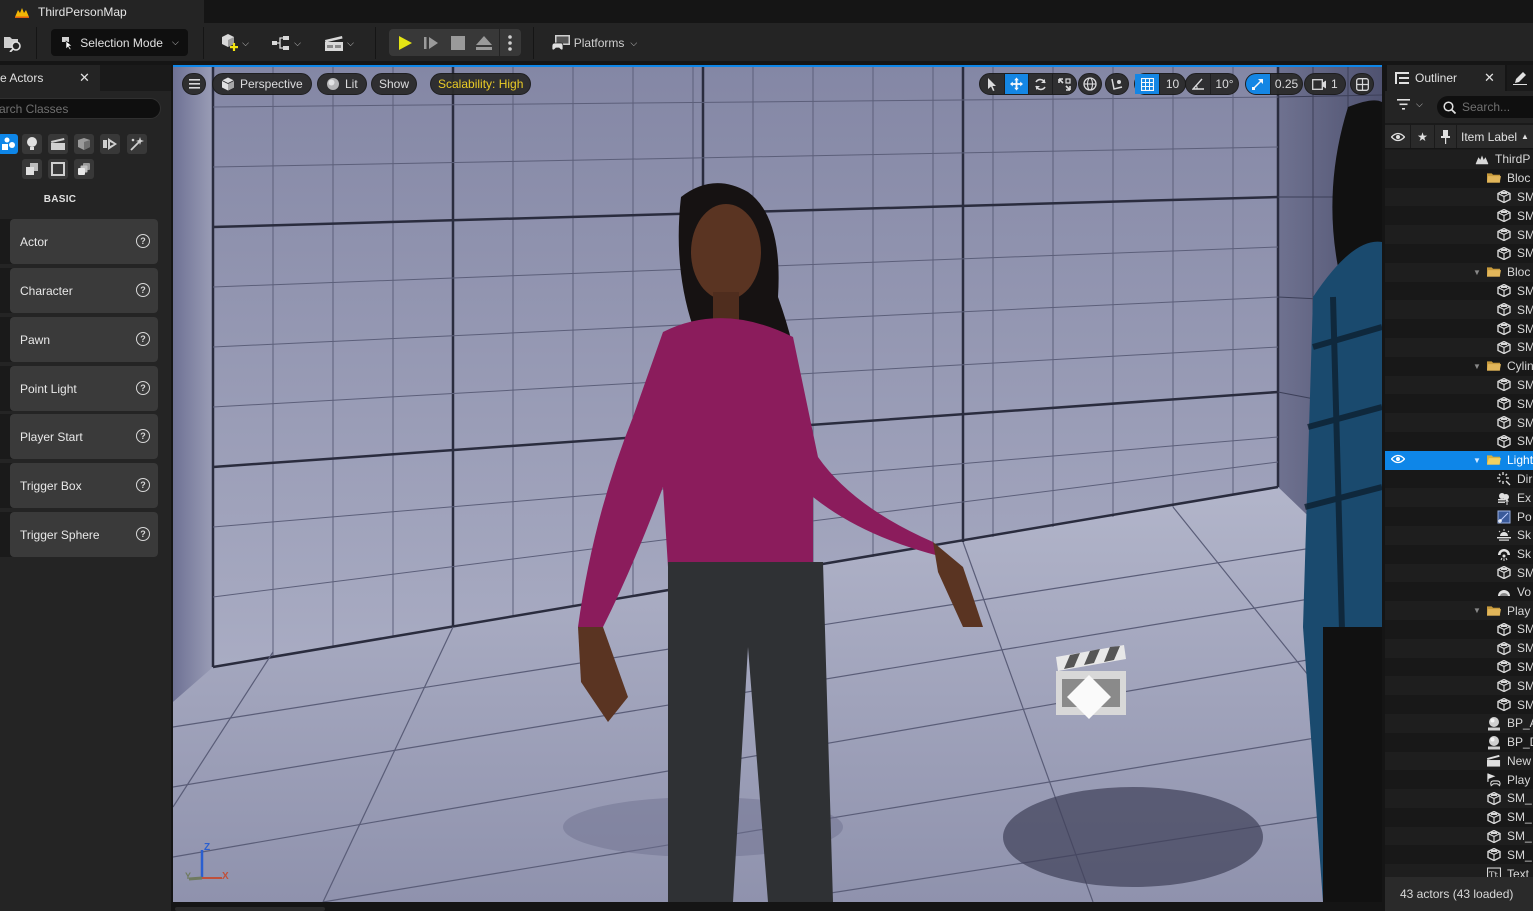 The image size is (1533, 911). Describe the element at coordinates (1198, 84) in the screenshot. I see `rotation-snap-toggle` at that location.